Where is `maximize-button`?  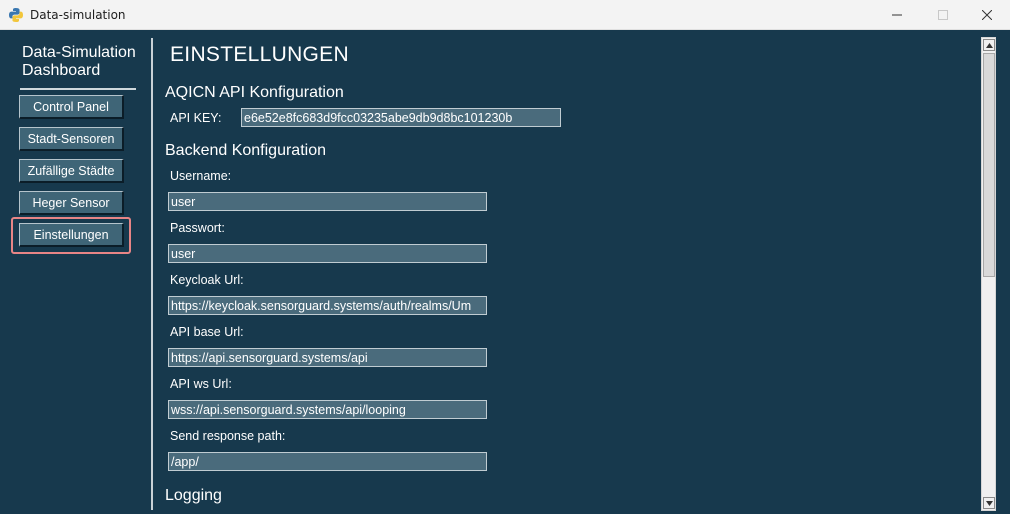 maximize-button is located at coordinates (943, 15).